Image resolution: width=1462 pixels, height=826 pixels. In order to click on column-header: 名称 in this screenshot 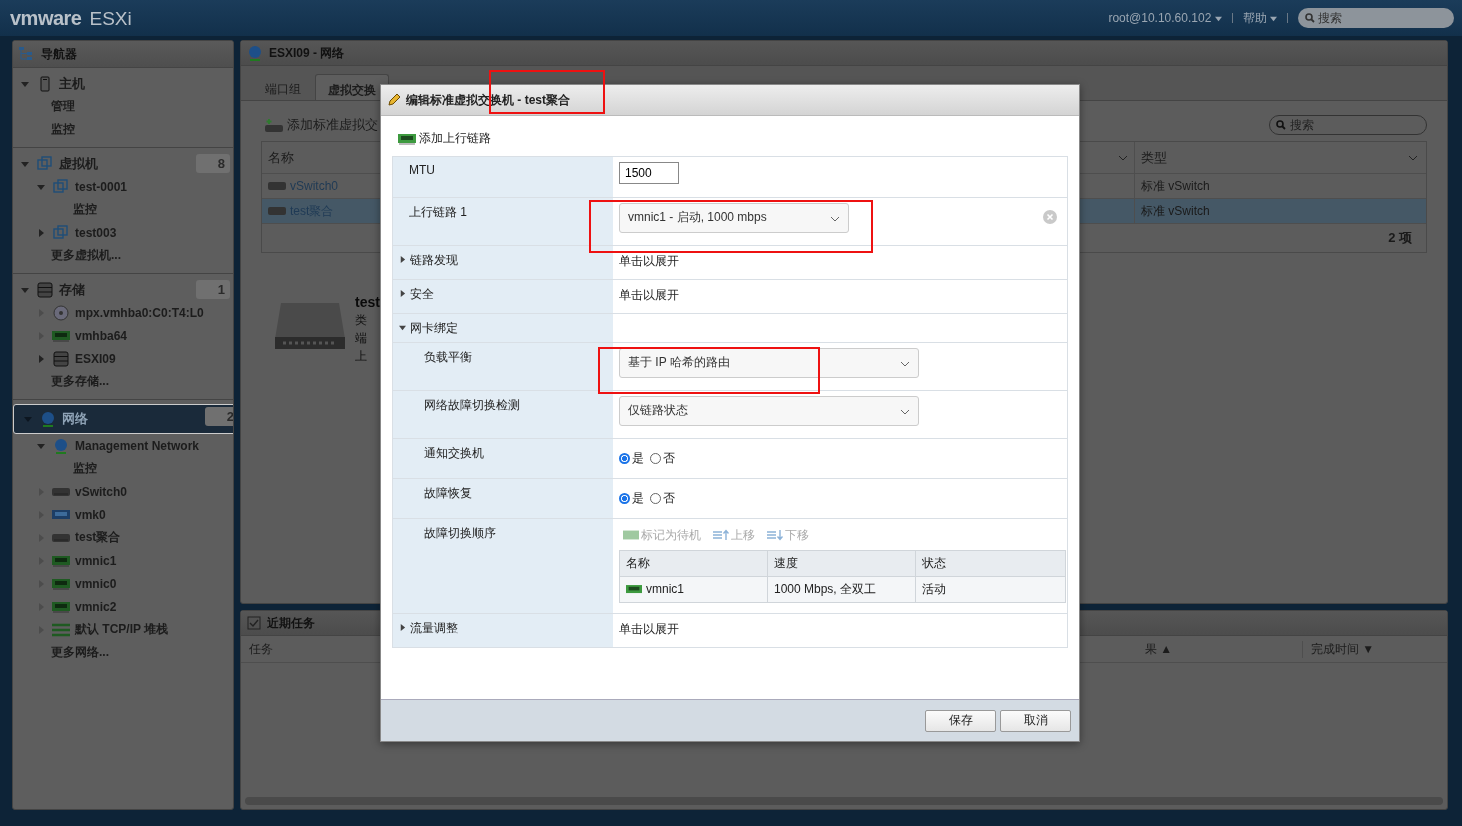, I will do `click(694, 563)`.